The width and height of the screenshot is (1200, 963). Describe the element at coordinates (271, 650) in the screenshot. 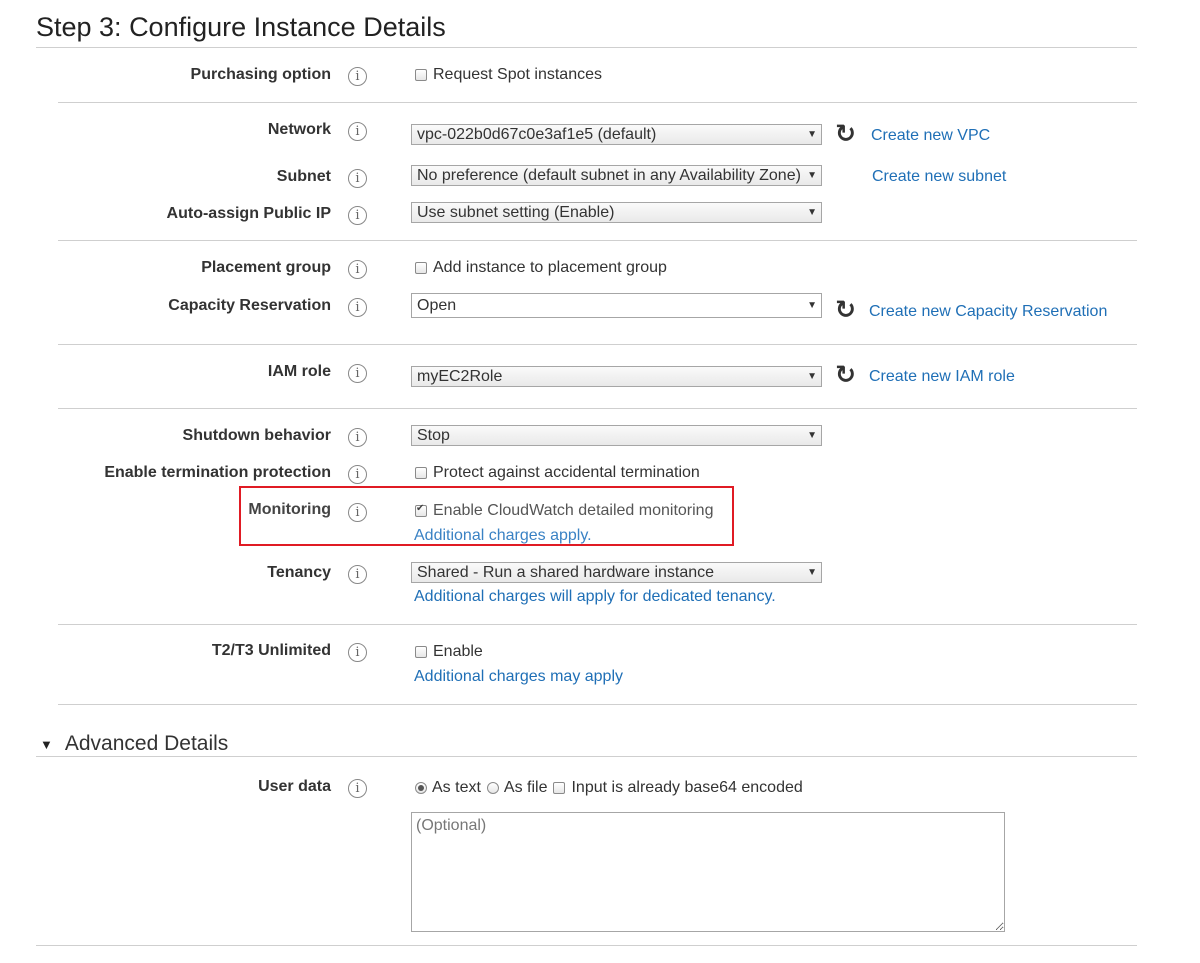

I see `t2-t3-unlimited-label: T2/T3 Unlimited` at that location.